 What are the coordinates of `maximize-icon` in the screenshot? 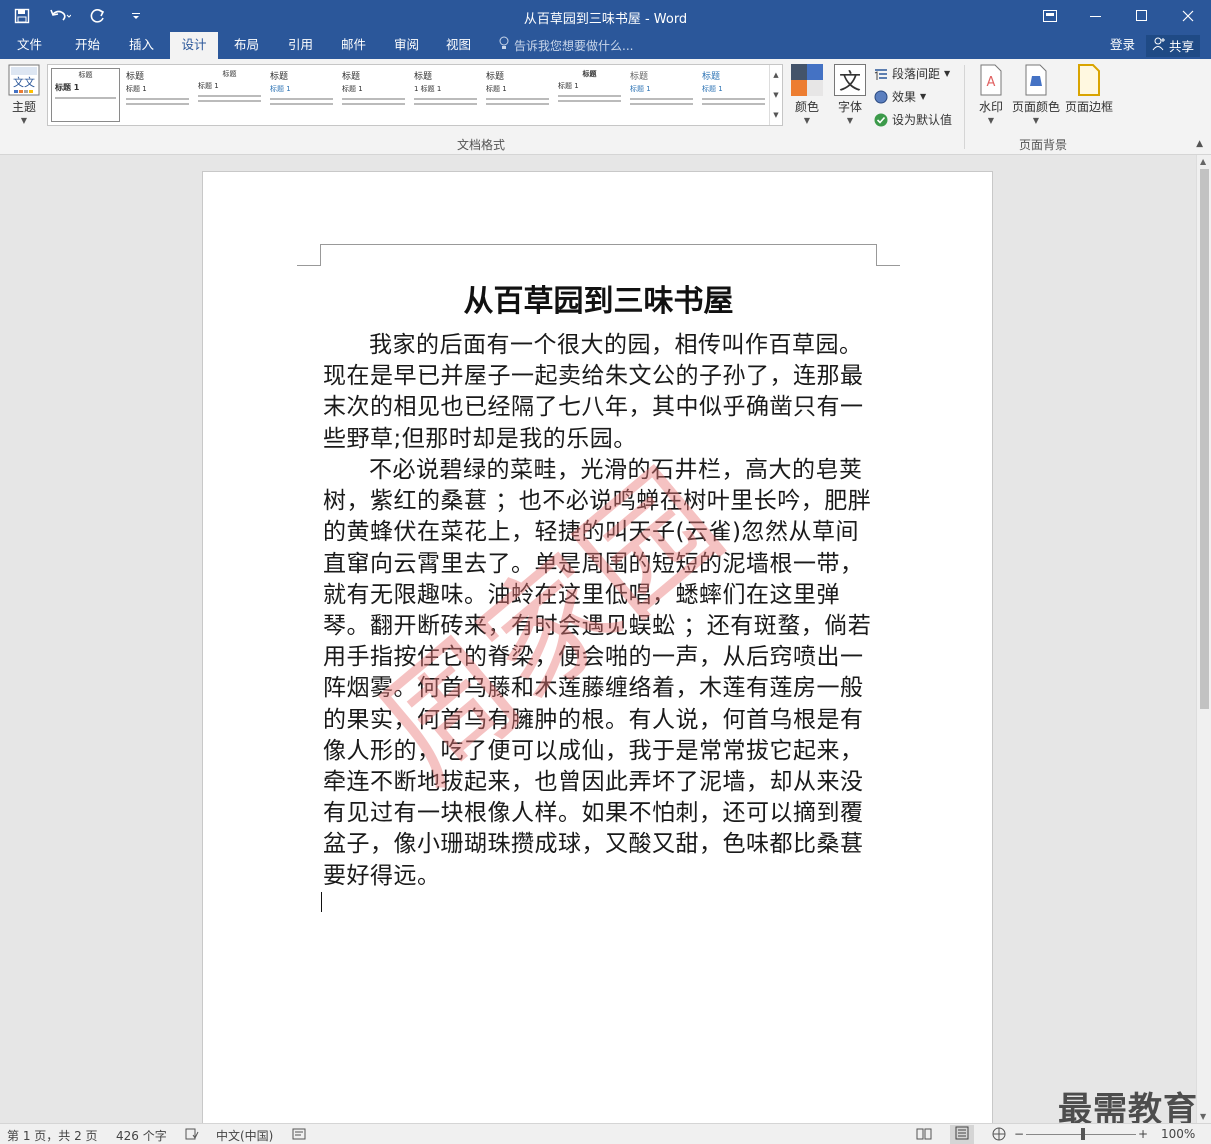 It's located at (1142, 16).